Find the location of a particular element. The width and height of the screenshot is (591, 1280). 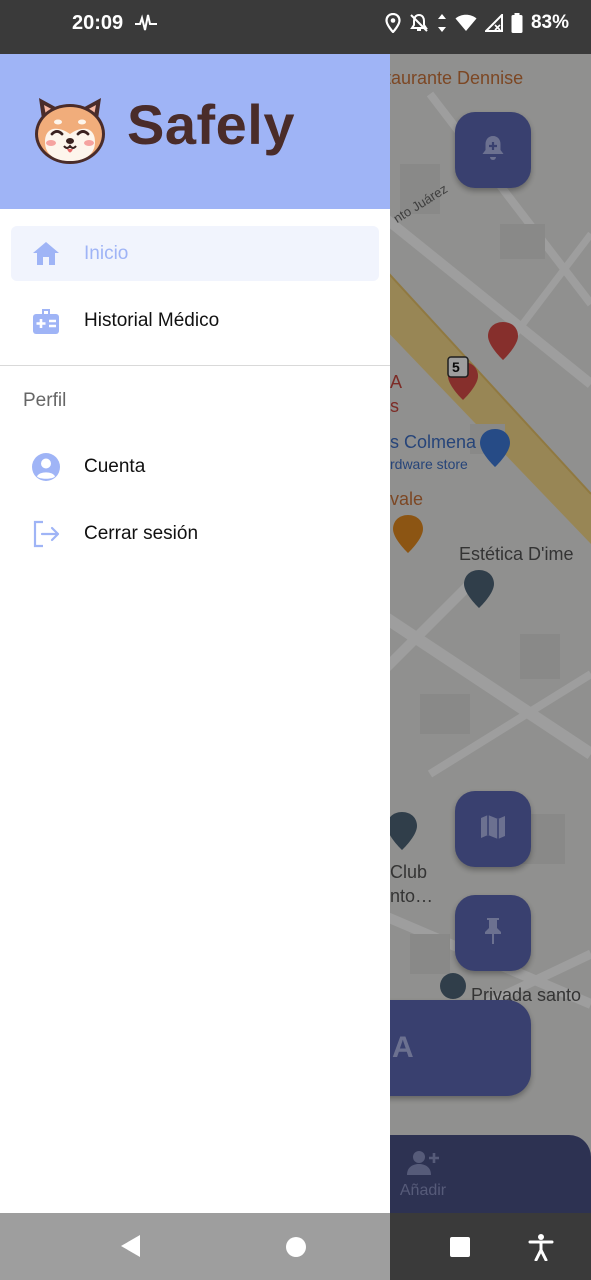

drawer-header: Safely is located at coordinates (195, 131).